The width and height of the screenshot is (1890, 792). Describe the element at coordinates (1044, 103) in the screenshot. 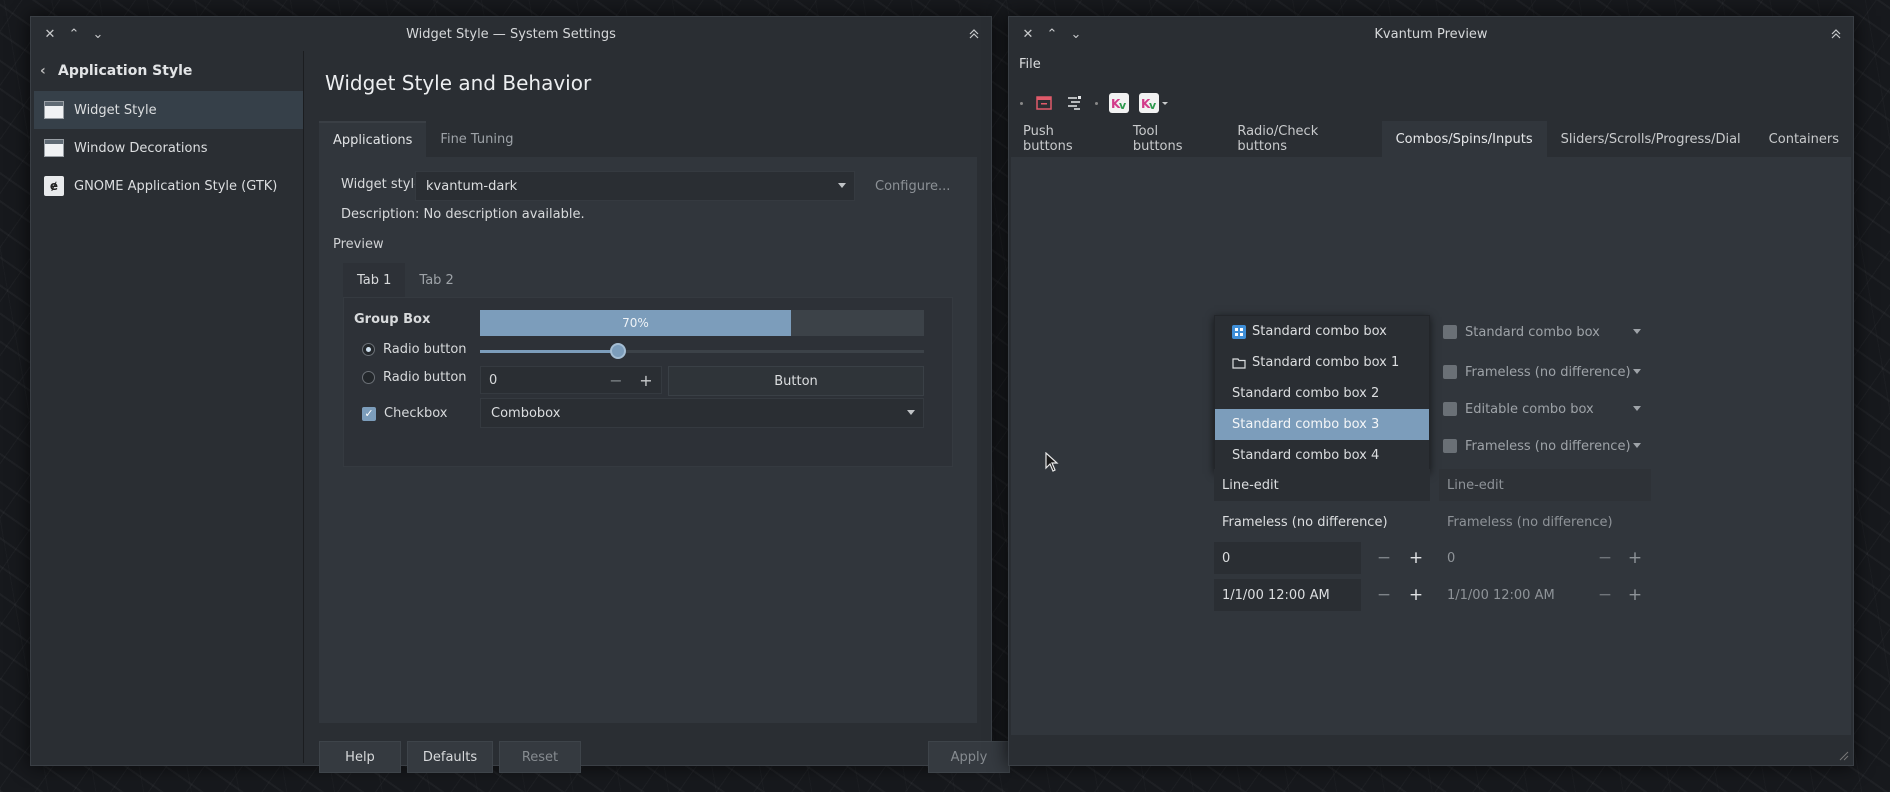

I see `window-red-icon` at that location.